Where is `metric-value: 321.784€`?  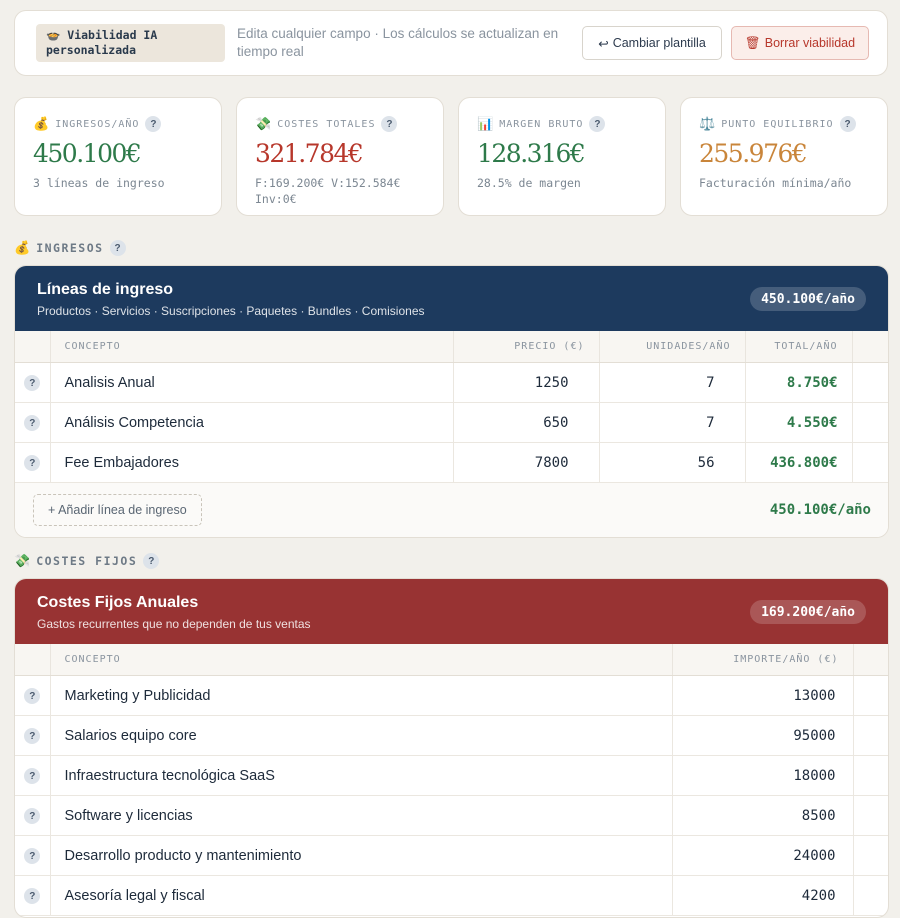 metric-value: 321.784€ is located at coordinates (309, 153).